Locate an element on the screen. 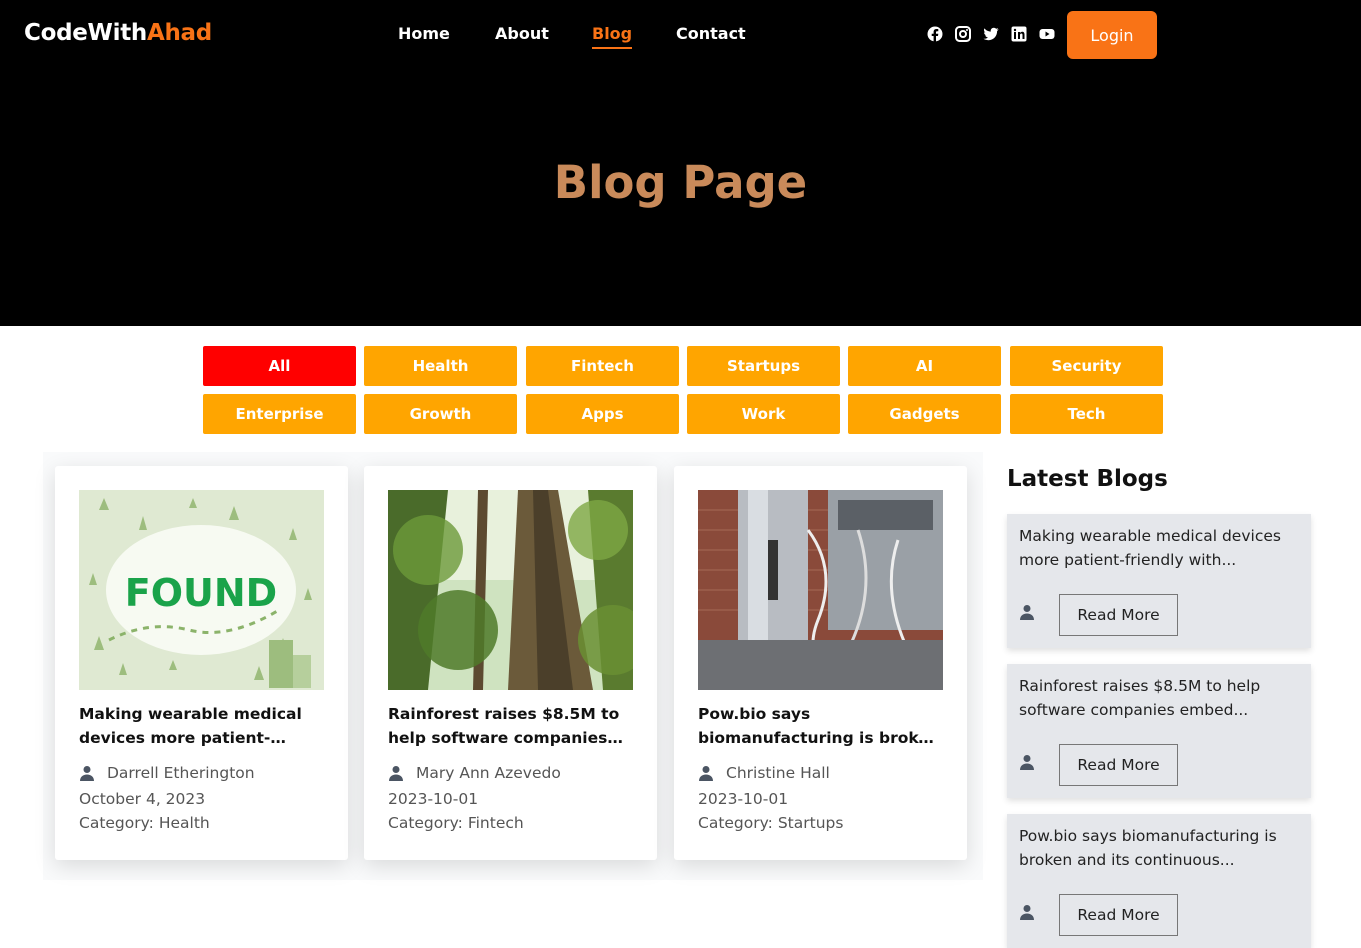 This screenshot has height=948, width=1361. nav-link-contact: Contact is located at coordinates (711, 33).